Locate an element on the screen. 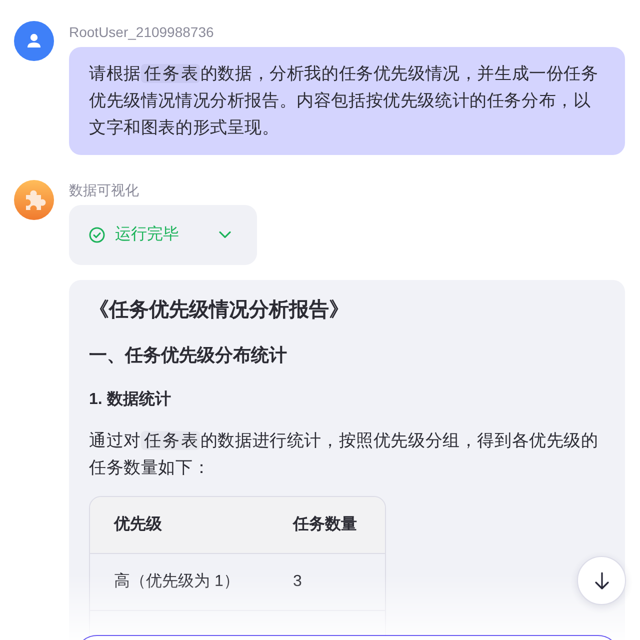 The height and width of the screenshot is (640, 640). author-name: RootUser_2109988736 is located at coordinates (141, 32).